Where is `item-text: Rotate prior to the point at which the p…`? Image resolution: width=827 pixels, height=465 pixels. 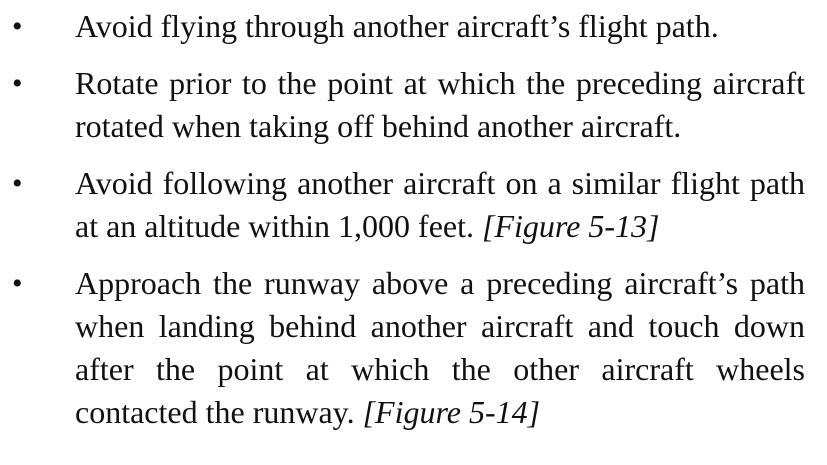
item-text: Rotate prior to the point at which the p… is located at coordinates (440, 104).